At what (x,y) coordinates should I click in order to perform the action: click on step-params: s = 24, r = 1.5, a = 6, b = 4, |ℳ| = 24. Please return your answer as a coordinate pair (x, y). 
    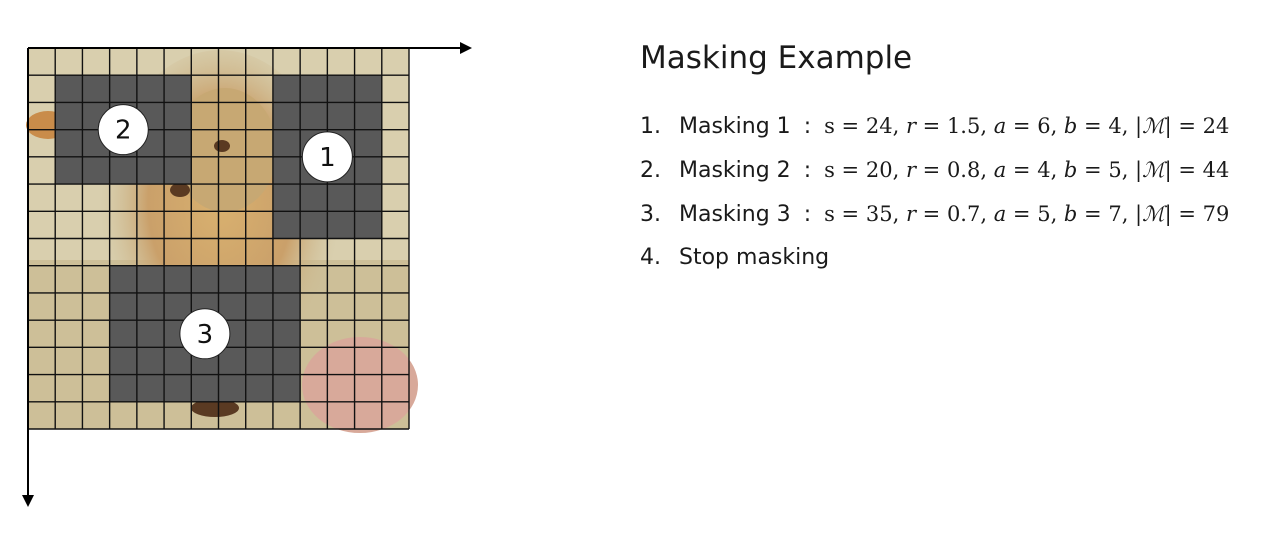
    Looking at the image, I should click on (1027, 126).